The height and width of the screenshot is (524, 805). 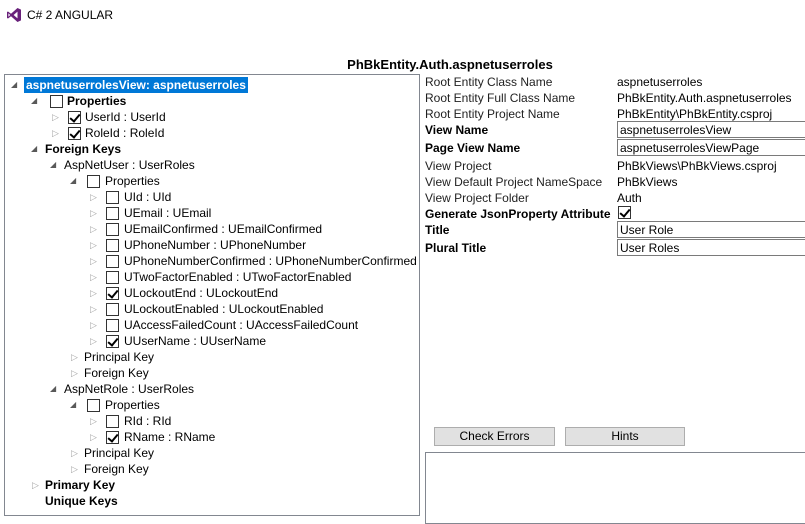 What do you see at coordinates (80, 485) in the screenshot?
I see `primary-key-label: Primary Key` at bounding box center [80, 485].